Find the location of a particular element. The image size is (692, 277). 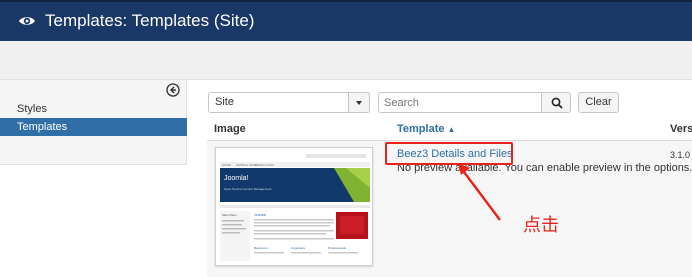

column-header-template-label: Template is located at coordinates (421, 129).